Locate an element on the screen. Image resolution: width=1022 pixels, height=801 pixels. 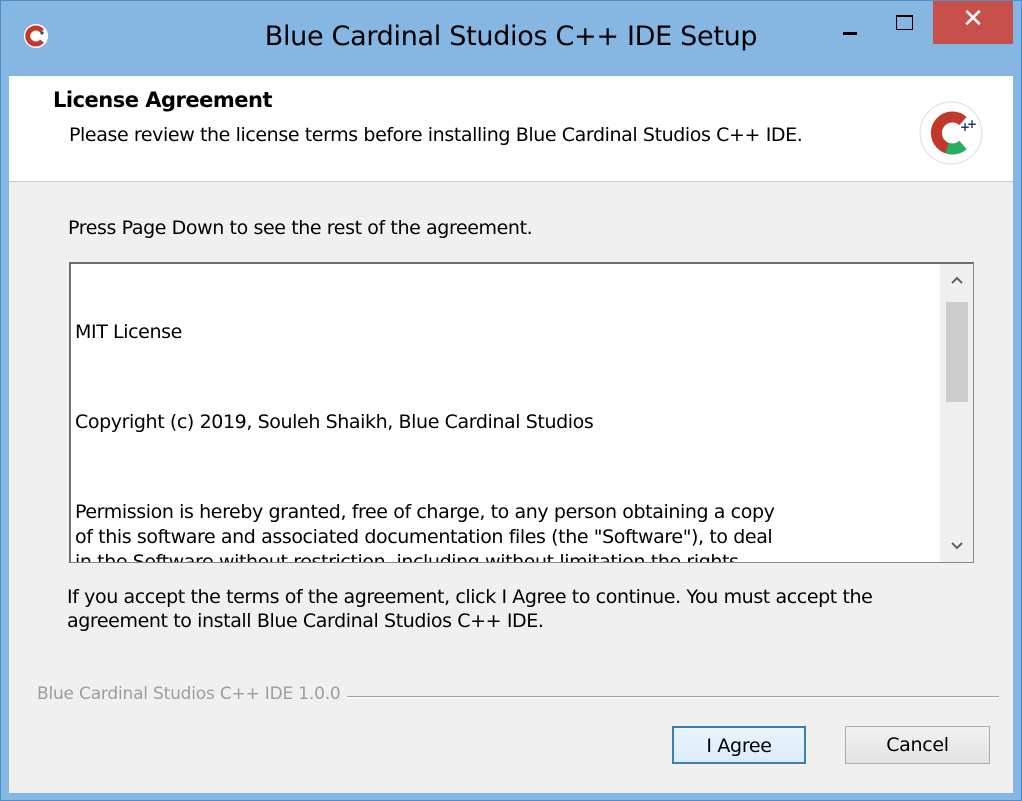
cpp-logo-icon: + + is located at coordinates (951, 133).